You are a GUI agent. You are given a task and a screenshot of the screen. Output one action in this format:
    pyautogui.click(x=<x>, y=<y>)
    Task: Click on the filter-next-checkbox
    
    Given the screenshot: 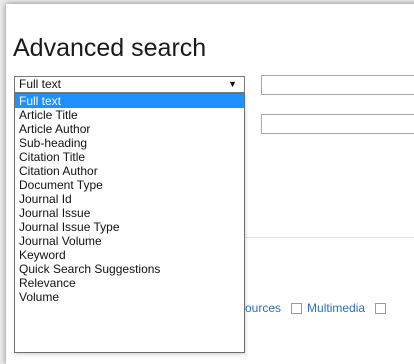 What is the action you would take?
    pyautogui.click(x=381, y=308)
    